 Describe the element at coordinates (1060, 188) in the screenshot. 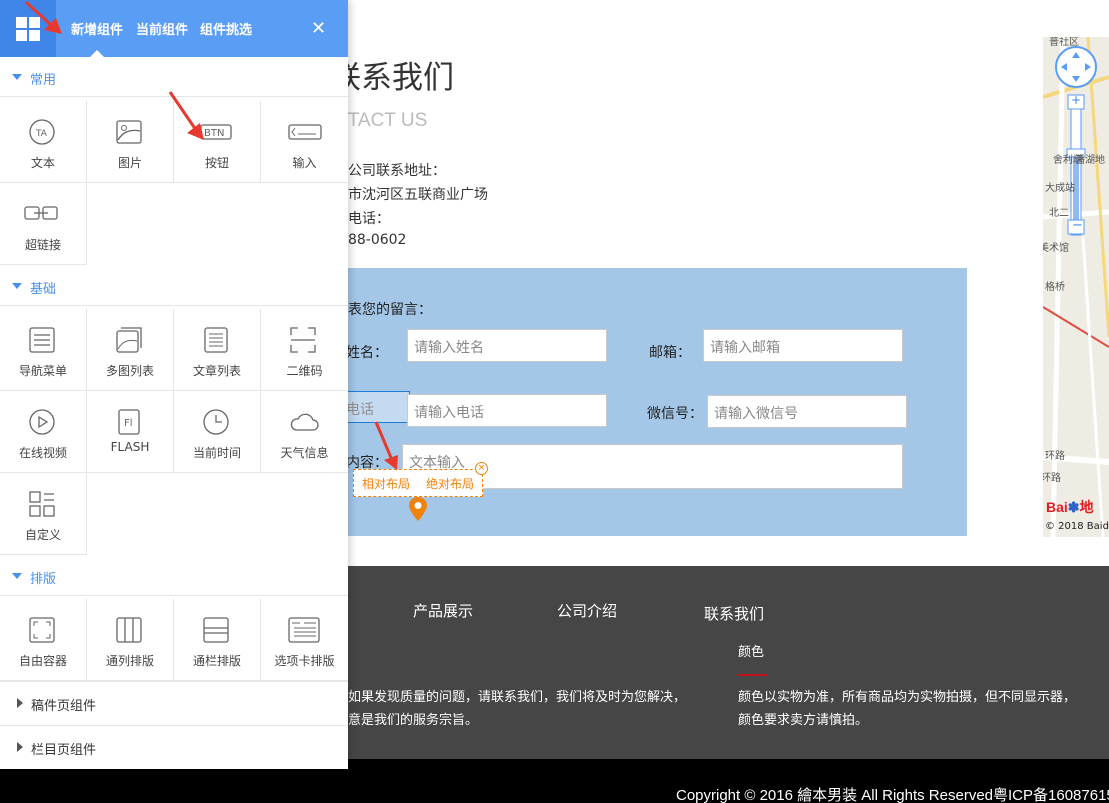

I see `map-label: 大成站` at that location.